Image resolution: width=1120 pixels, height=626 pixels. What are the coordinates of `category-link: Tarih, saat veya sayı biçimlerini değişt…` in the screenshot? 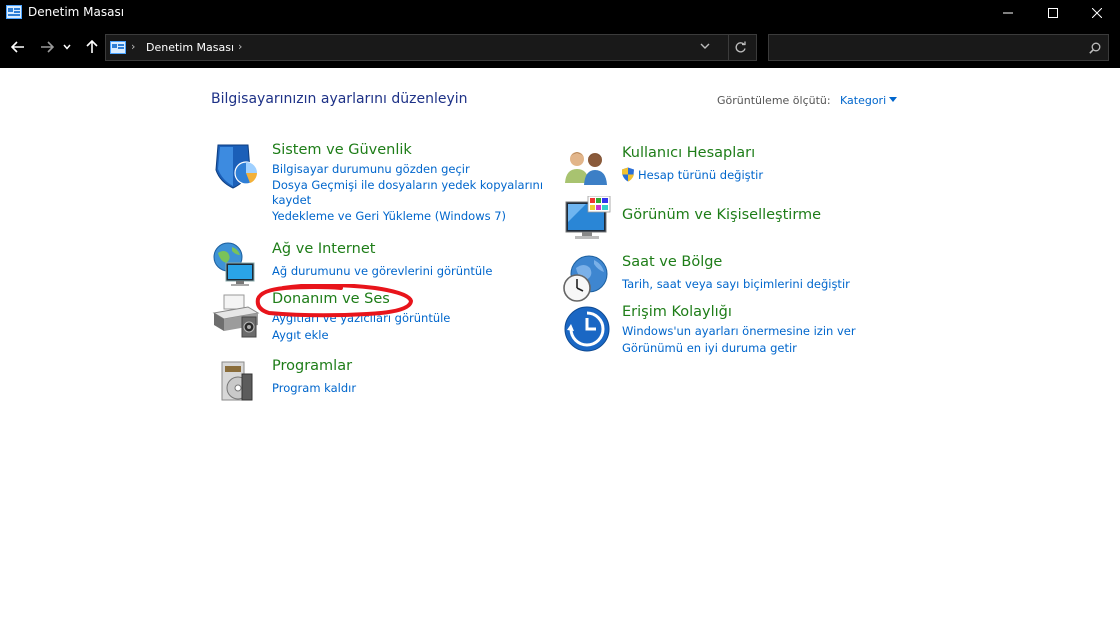 It's located at (736, 284).